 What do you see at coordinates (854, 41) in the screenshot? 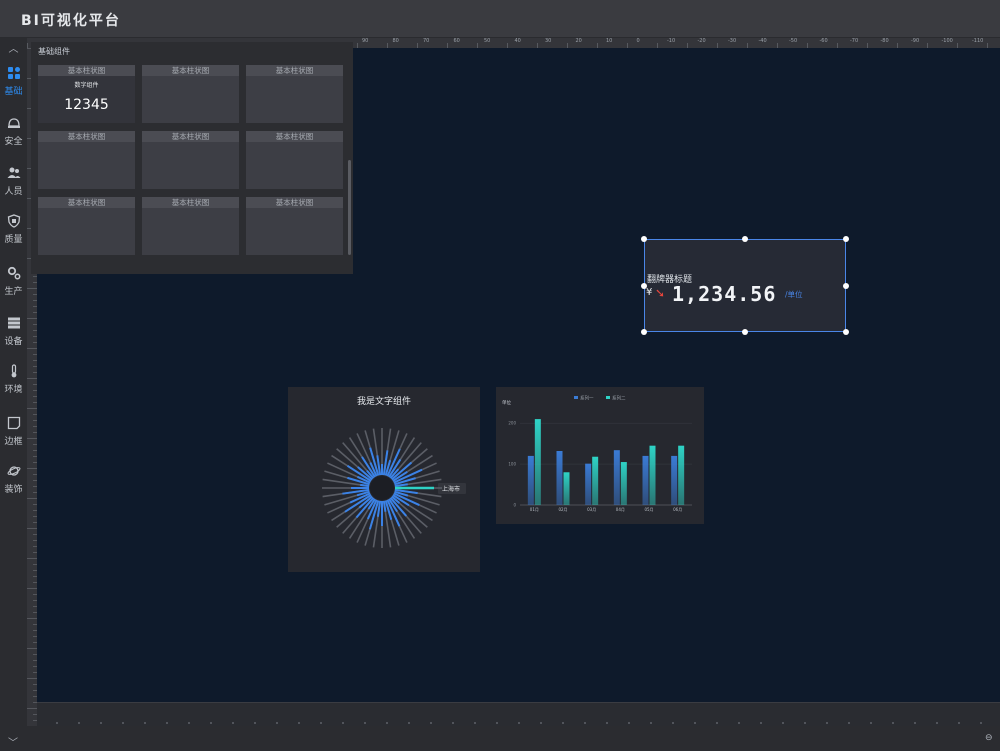
I see `ruler-label: -70` at bounding box center [854, 41].